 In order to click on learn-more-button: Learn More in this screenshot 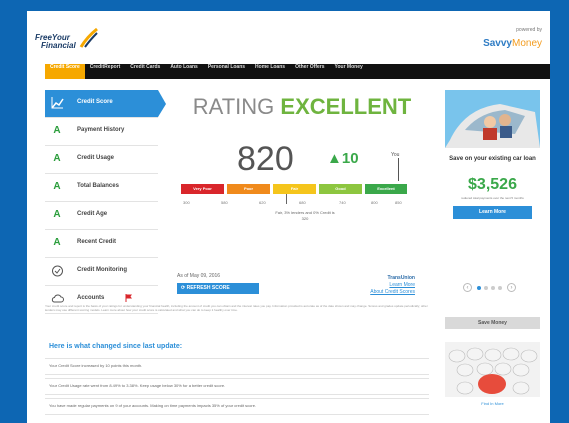, I will do `click(492, 212)`.